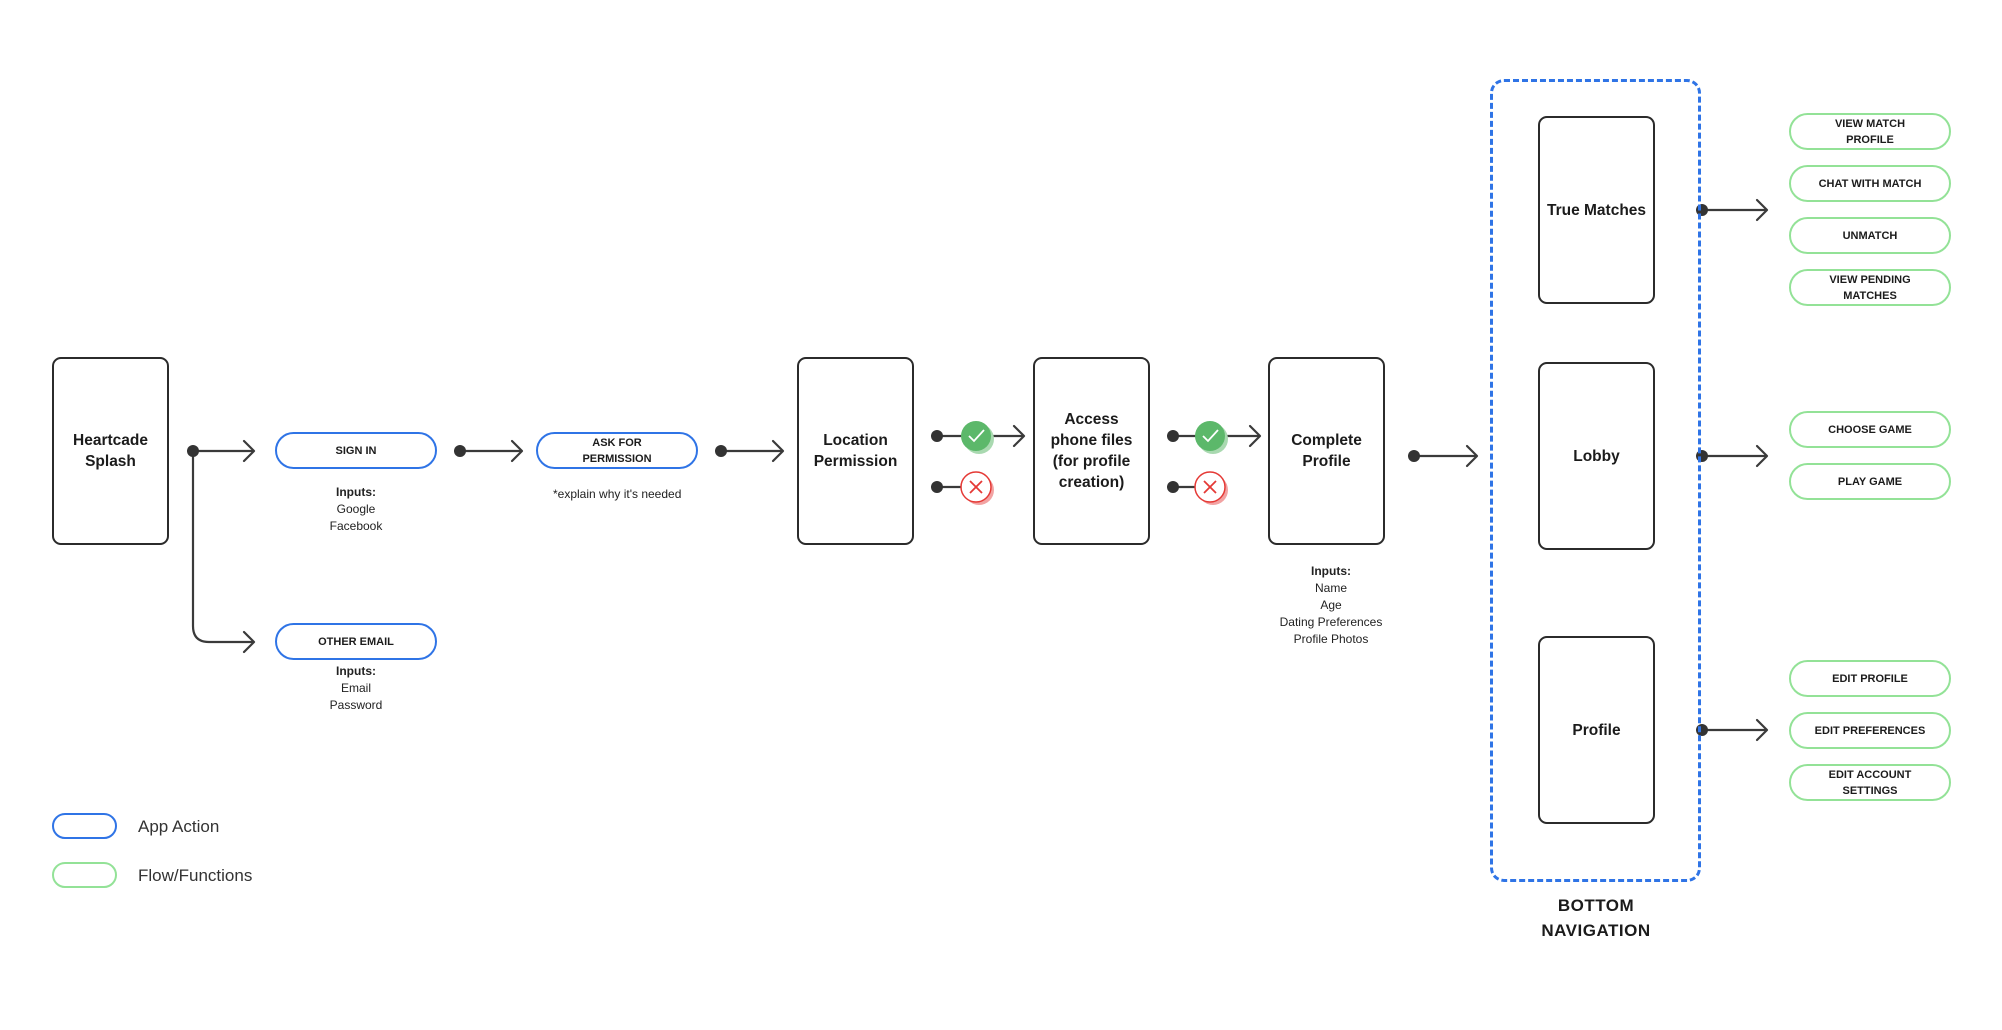  I want to click on play-game-function: PLAY GAME, so click(1870, 481).